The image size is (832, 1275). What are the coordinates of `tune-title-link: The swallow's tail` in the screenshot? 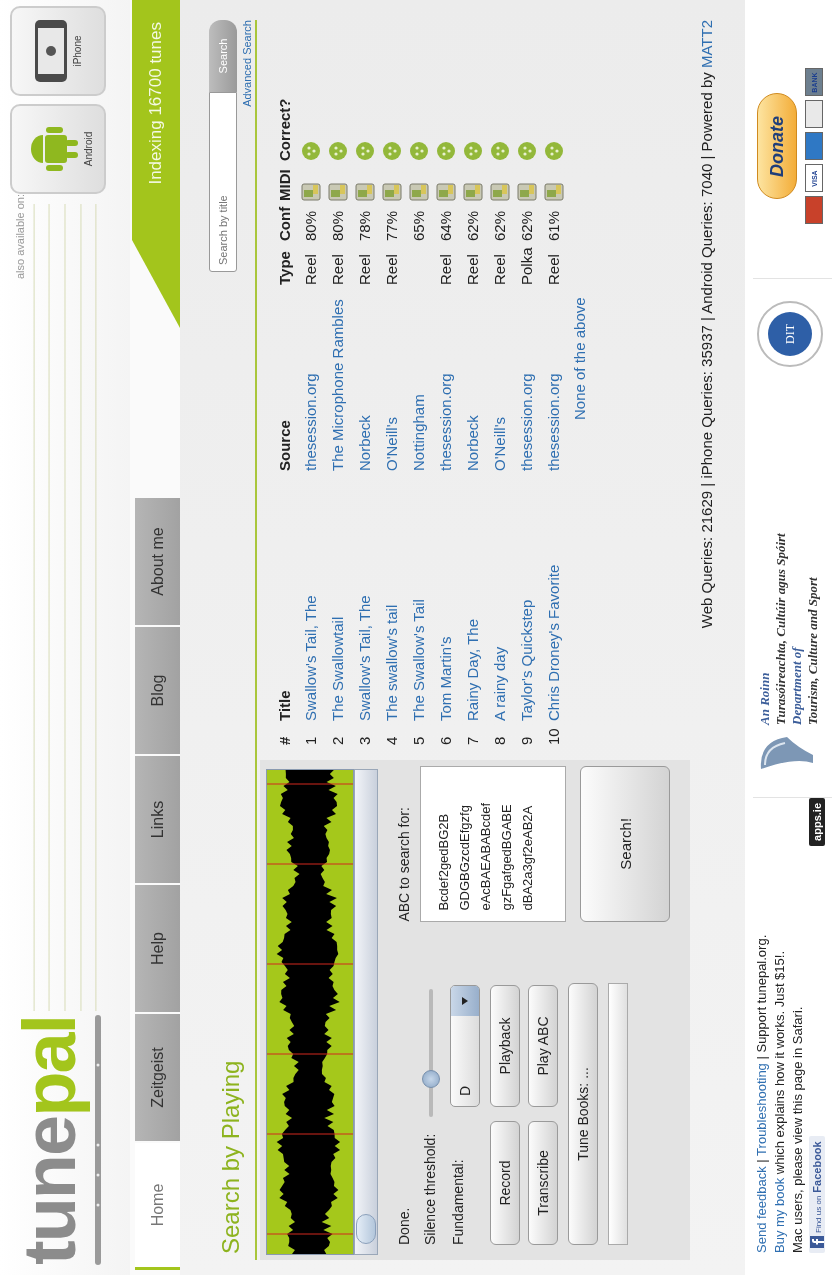 It's located at (391, 596).